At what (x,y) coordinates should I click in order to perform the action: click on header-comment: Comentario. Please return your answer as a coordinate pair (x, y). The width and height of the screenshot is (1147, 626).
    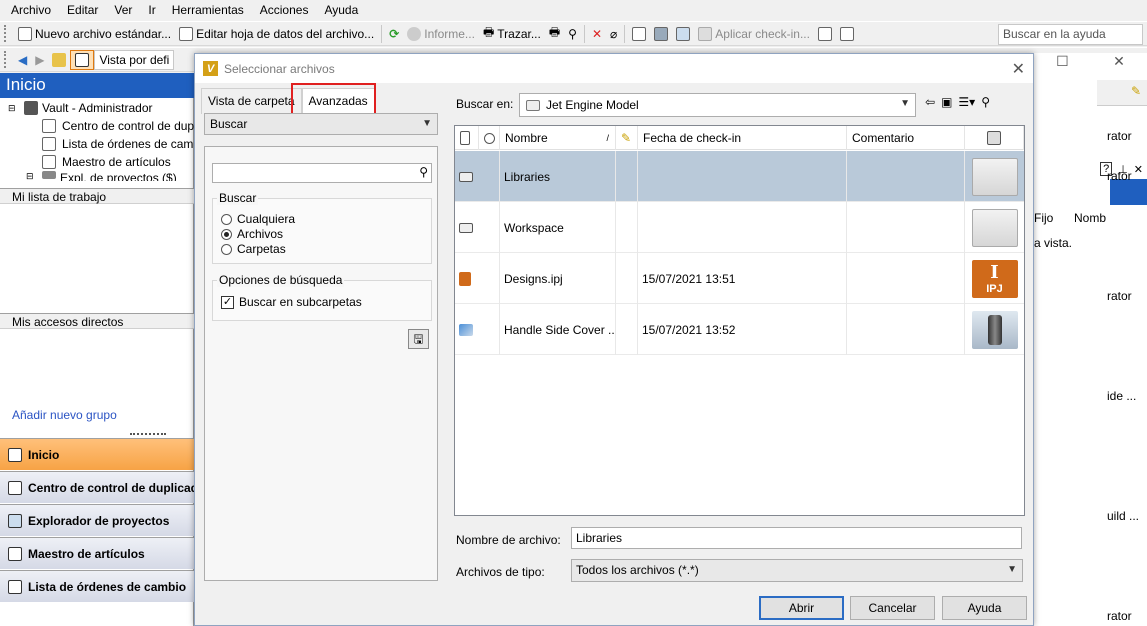
    Looking at the image, I should click on (906, 138).